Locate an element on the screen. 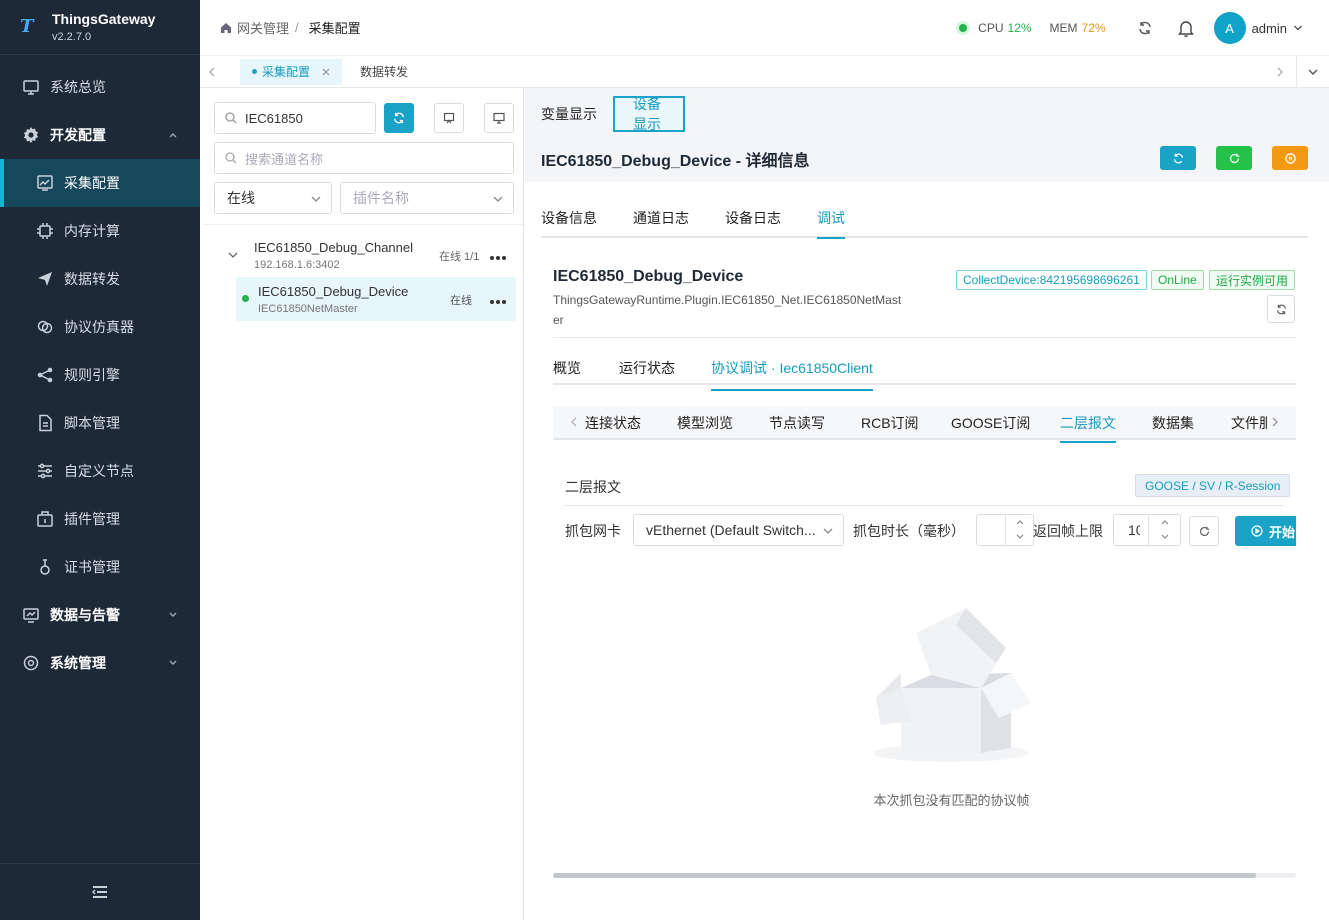 Image resolution: width=1329 pixels, height=920 pixels. horizontal-scrollbar is located at coordinates (924, 875).